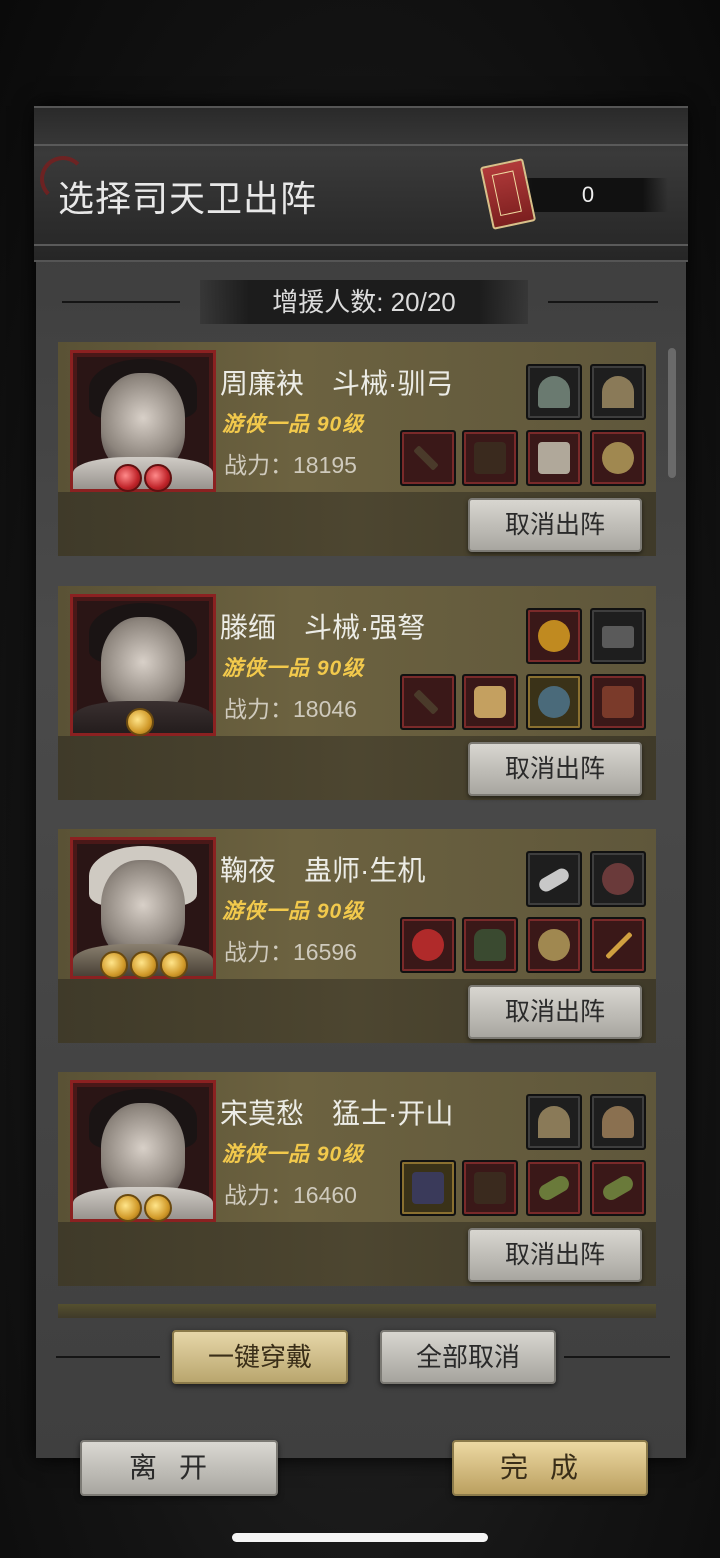 This screenshot has width=720, height=1558. Describe the element at coordinates (357, 1311) in the screenshot. I see `next-card-peek` at that location.